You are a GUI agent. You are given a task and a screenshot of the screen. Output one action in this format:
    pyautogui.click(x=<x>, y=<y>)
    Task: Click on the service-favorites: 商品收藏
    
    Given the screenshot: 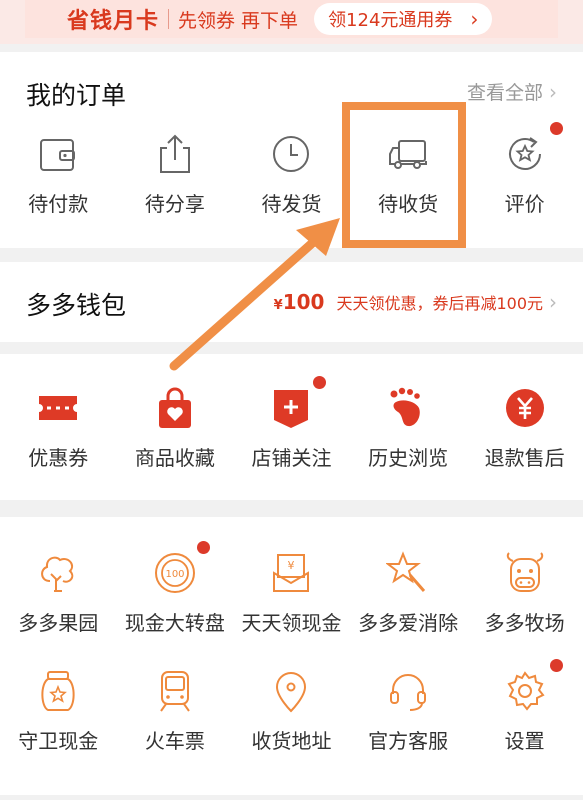 What is the action you would take?
    pyautogui.click(x=175, y=427)
    